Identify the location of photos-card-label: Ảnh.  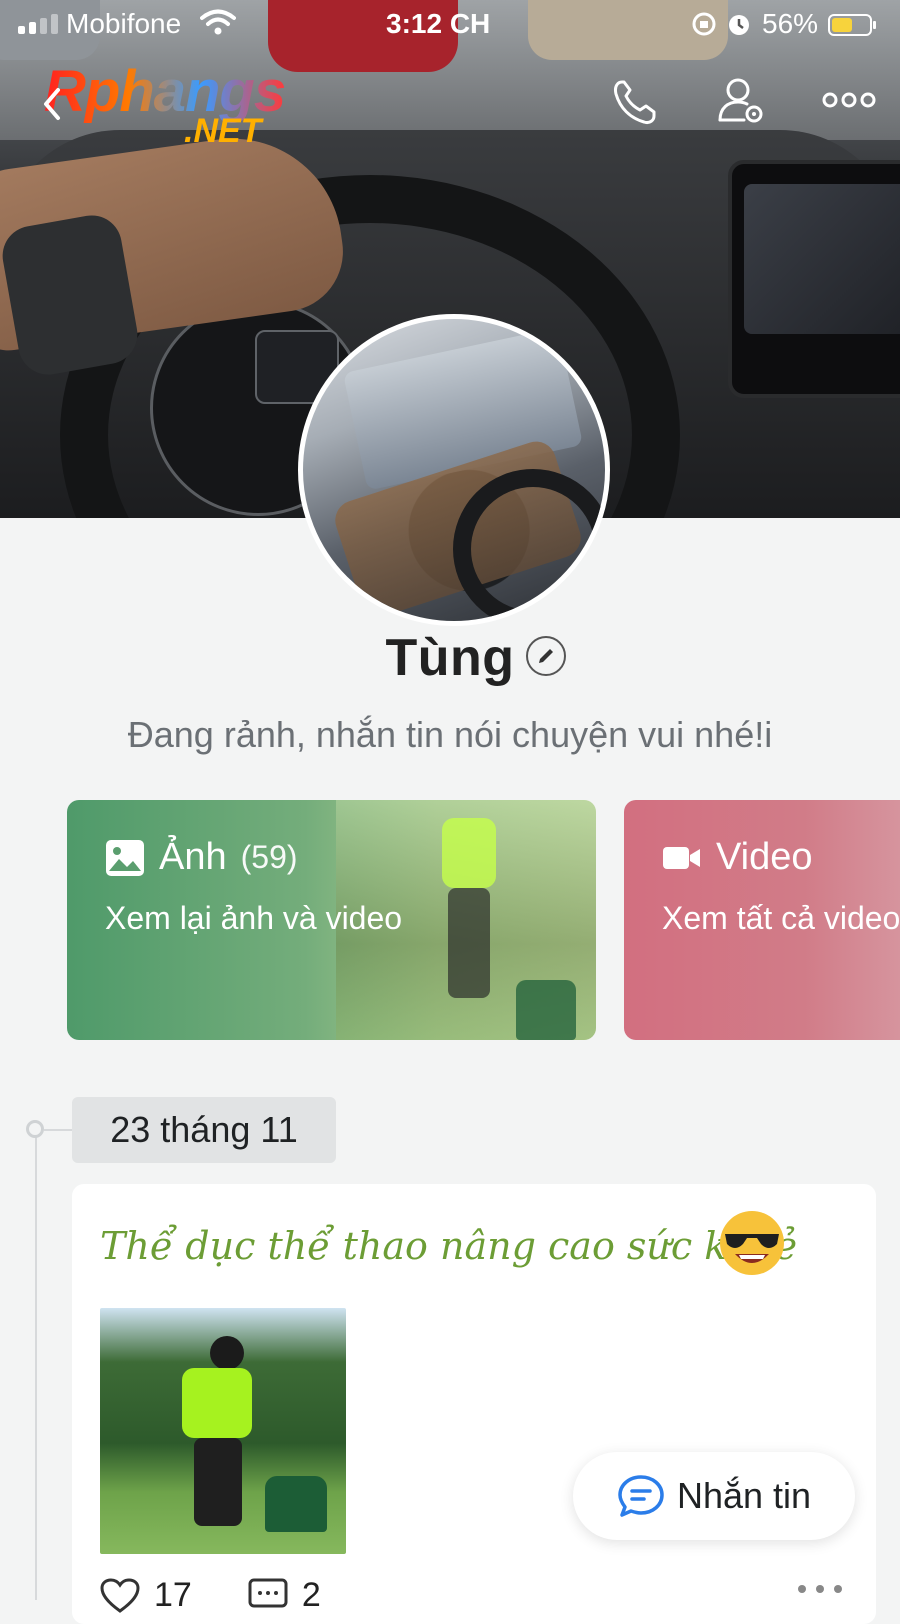
(193, 857).